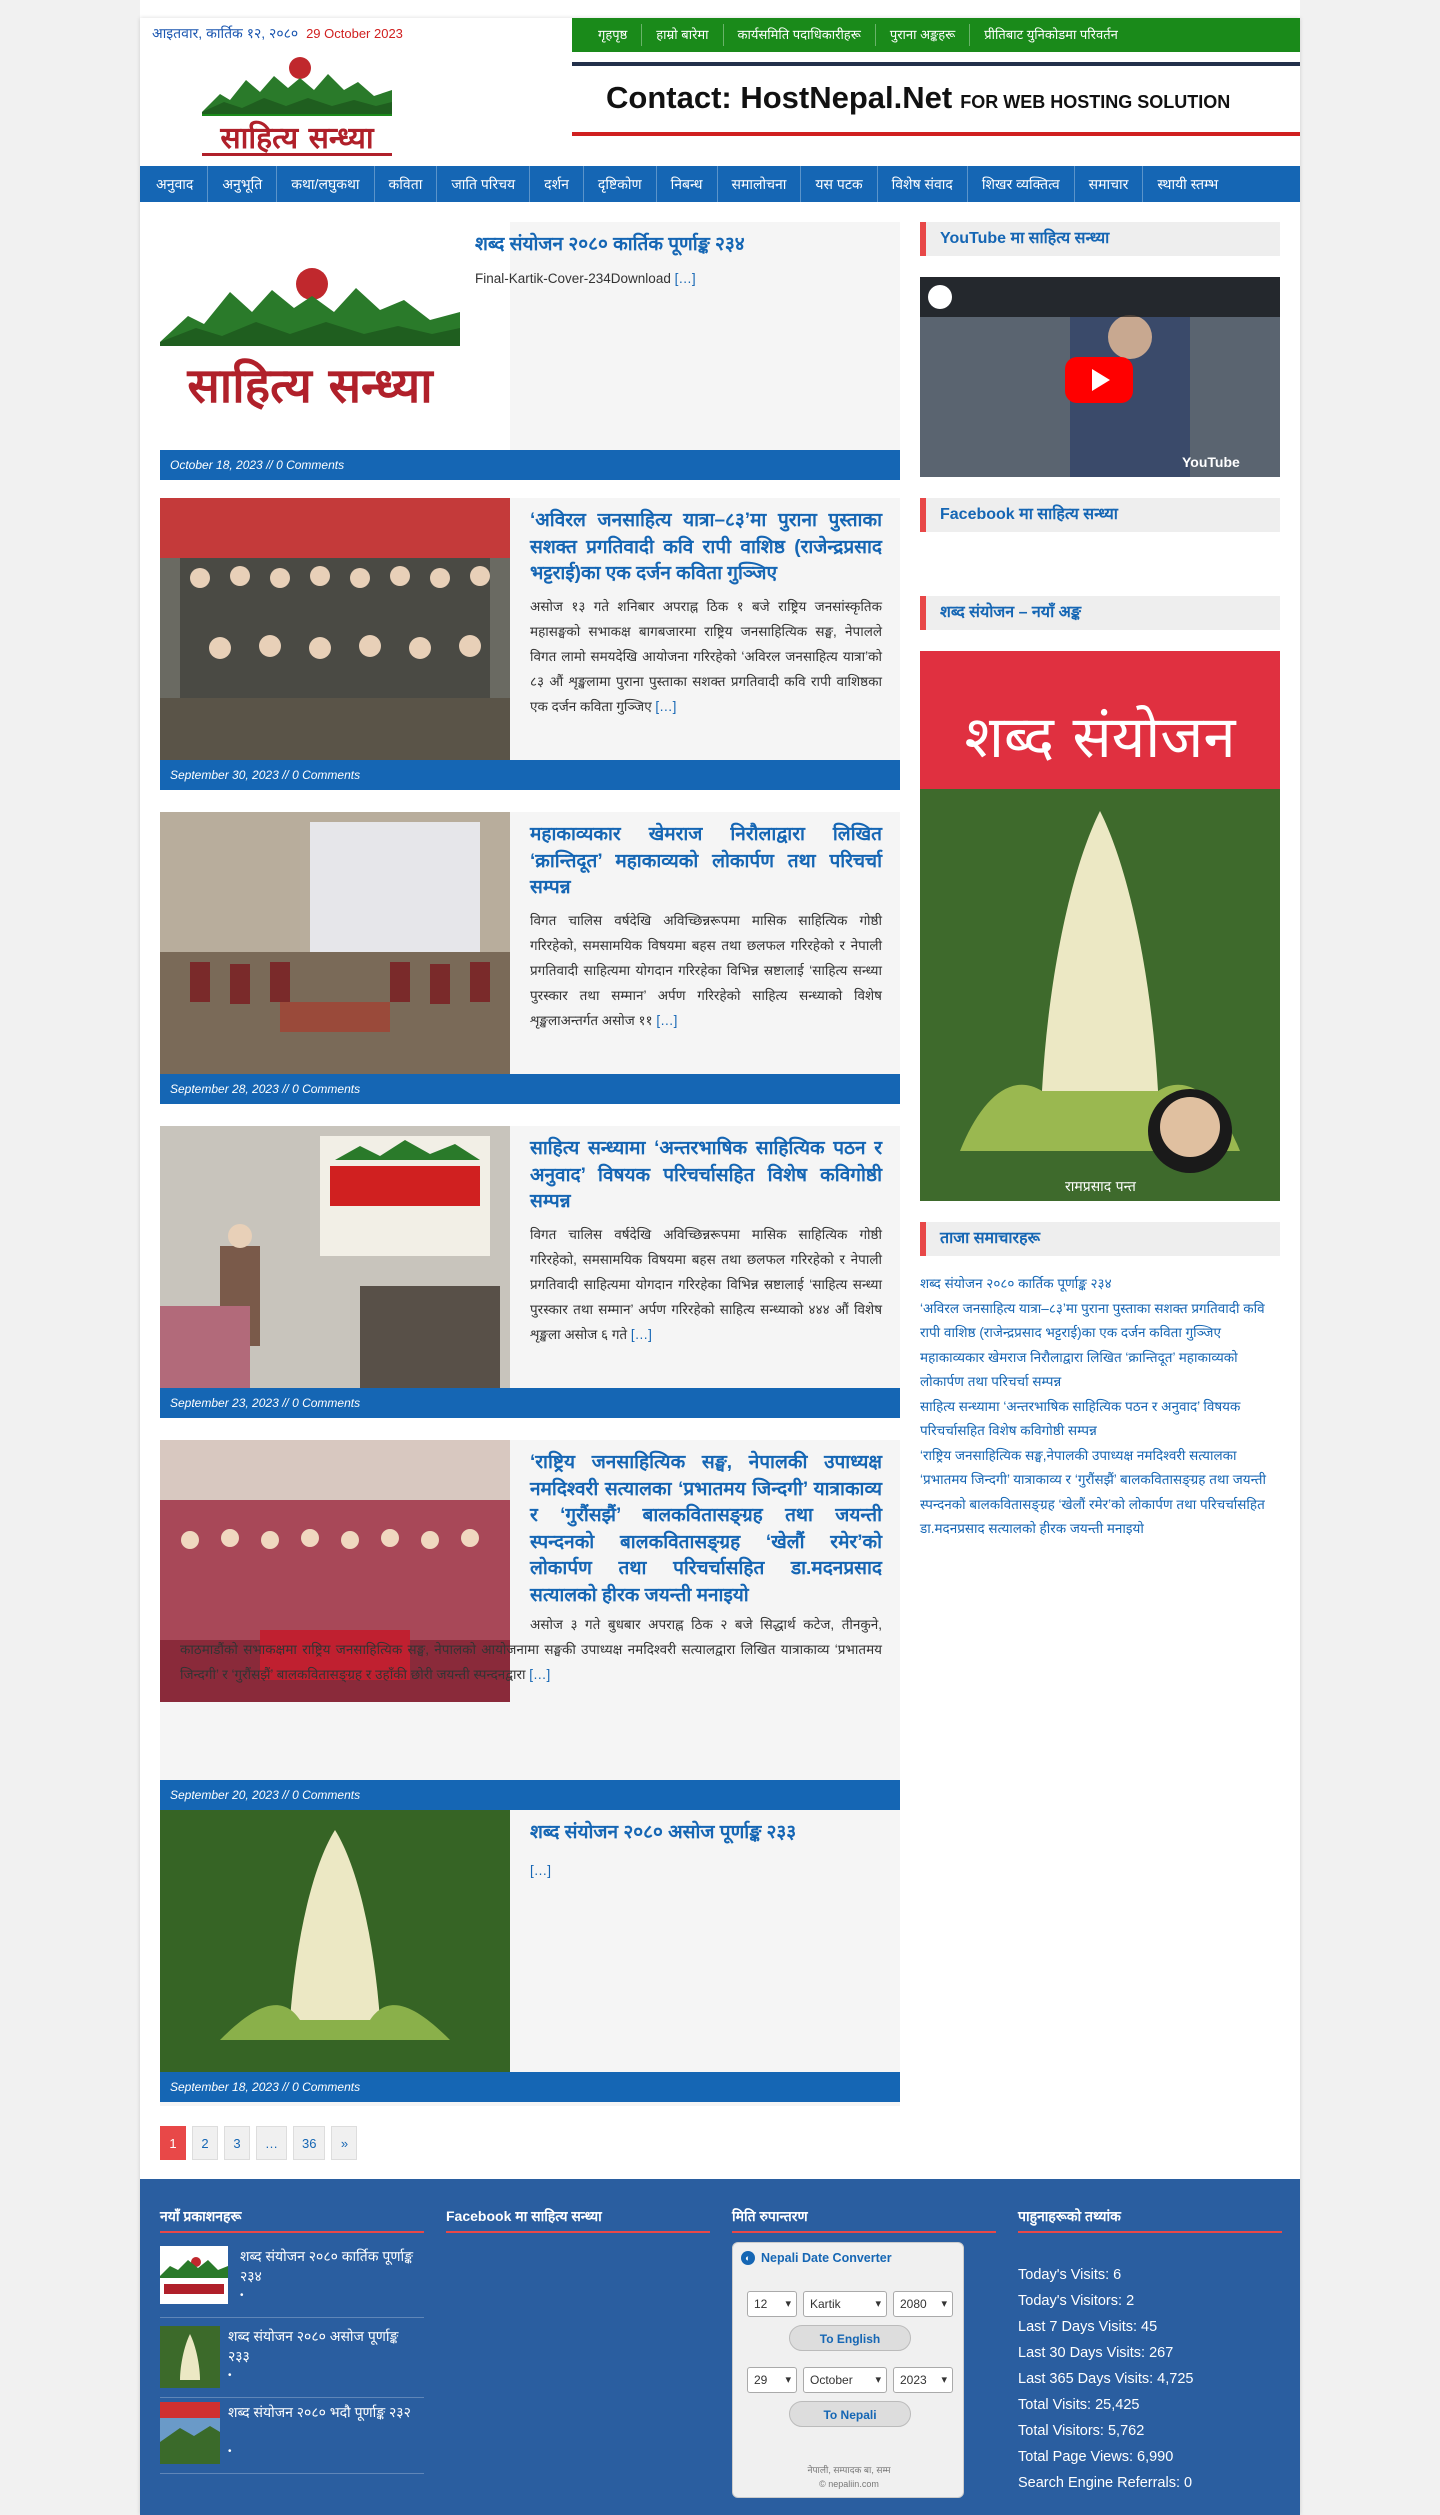  I want to click on magazine-cover: शब्द संयोजन रामप्रसाद पन्त, so click(1100, 926).